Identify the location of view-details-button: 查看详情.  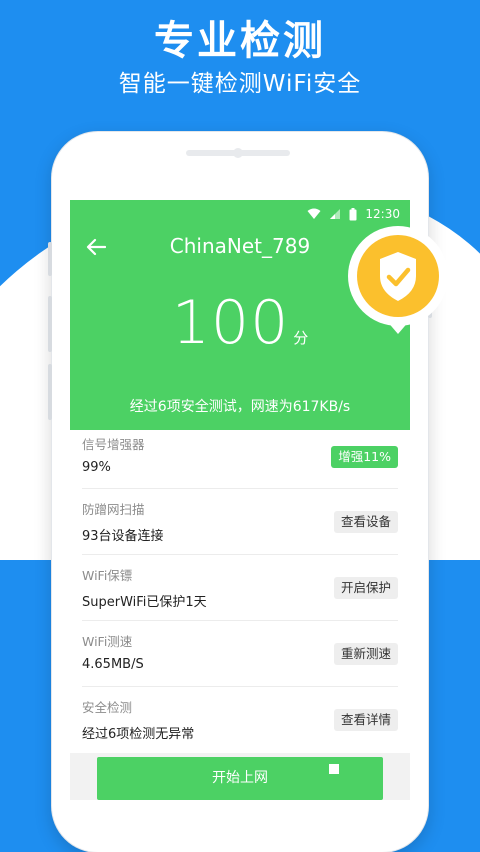
(365, 720).